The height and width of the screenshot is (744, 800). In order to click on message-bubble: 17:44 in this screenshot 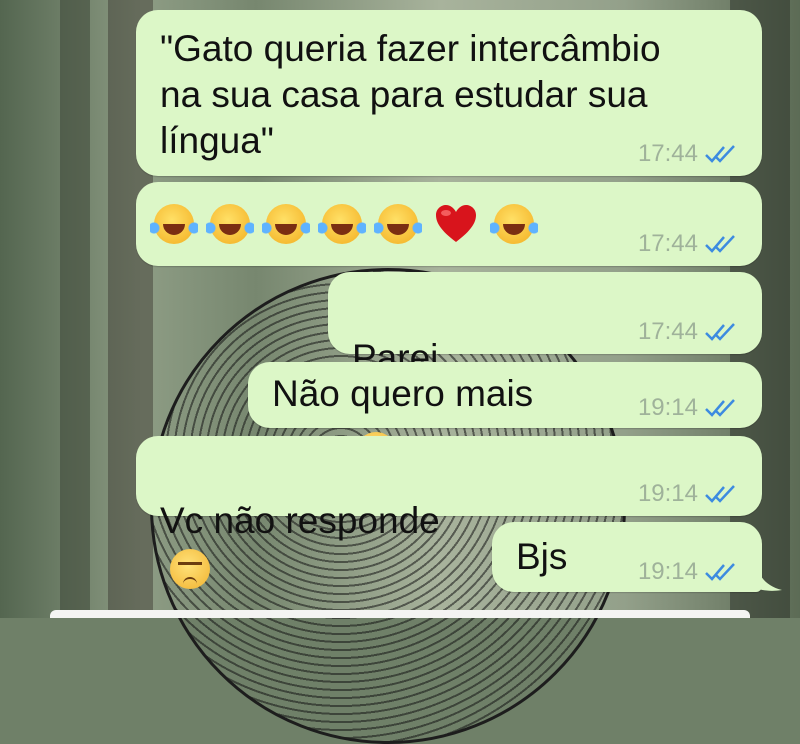, I will do `click(449, 224)`.